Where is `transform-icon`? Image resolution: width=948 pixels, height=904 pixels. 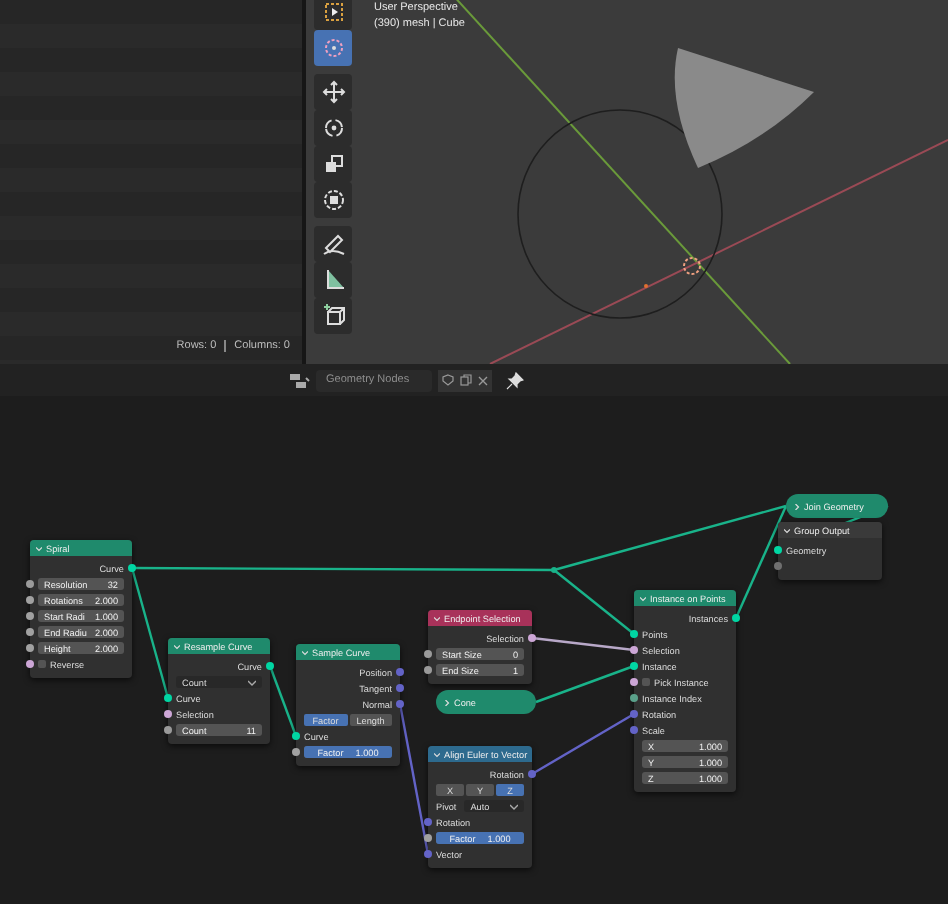 transform-icon is located at coordinates (333, 200).